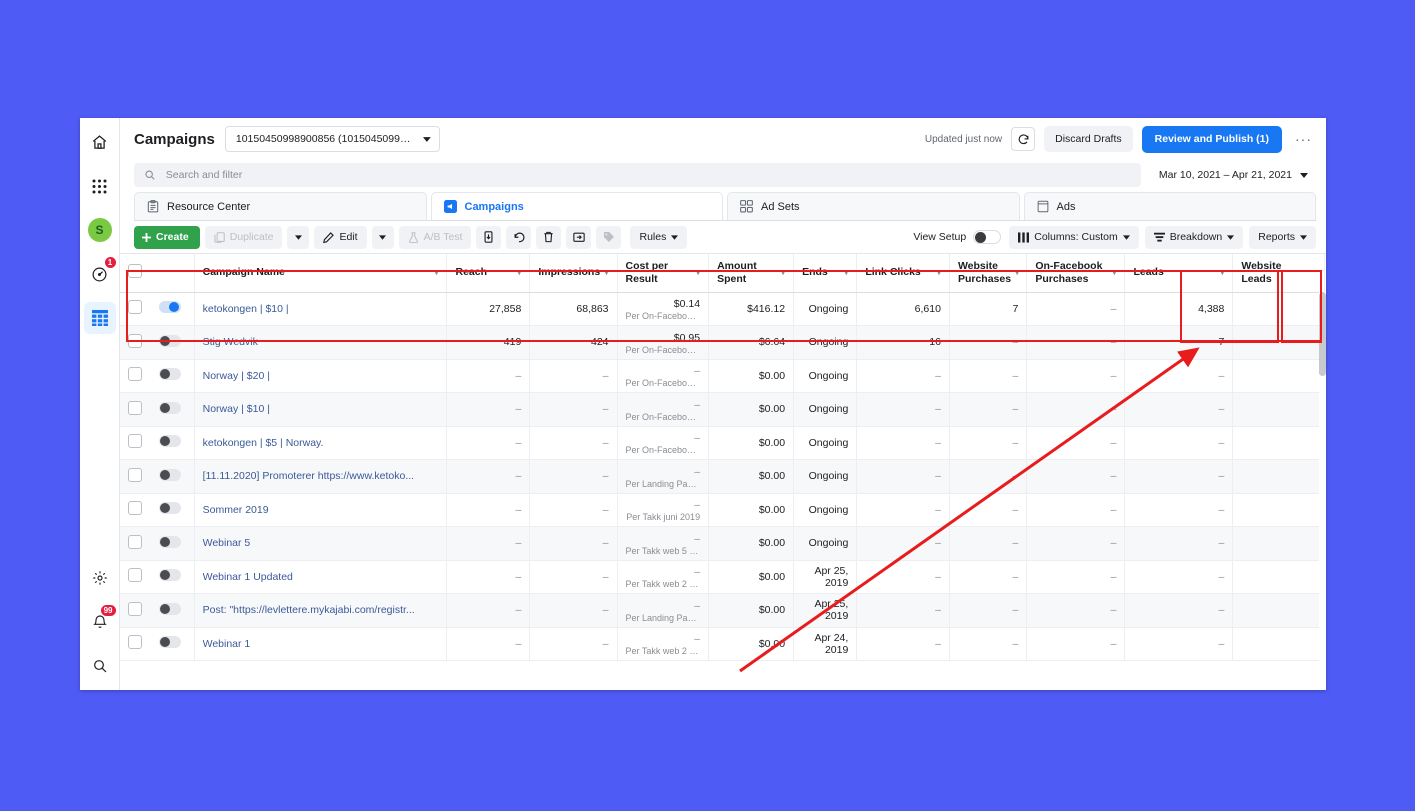 This screenshot has height=811, width=1415. I want to click on tab-ads: Ads, so click(1169, 206).